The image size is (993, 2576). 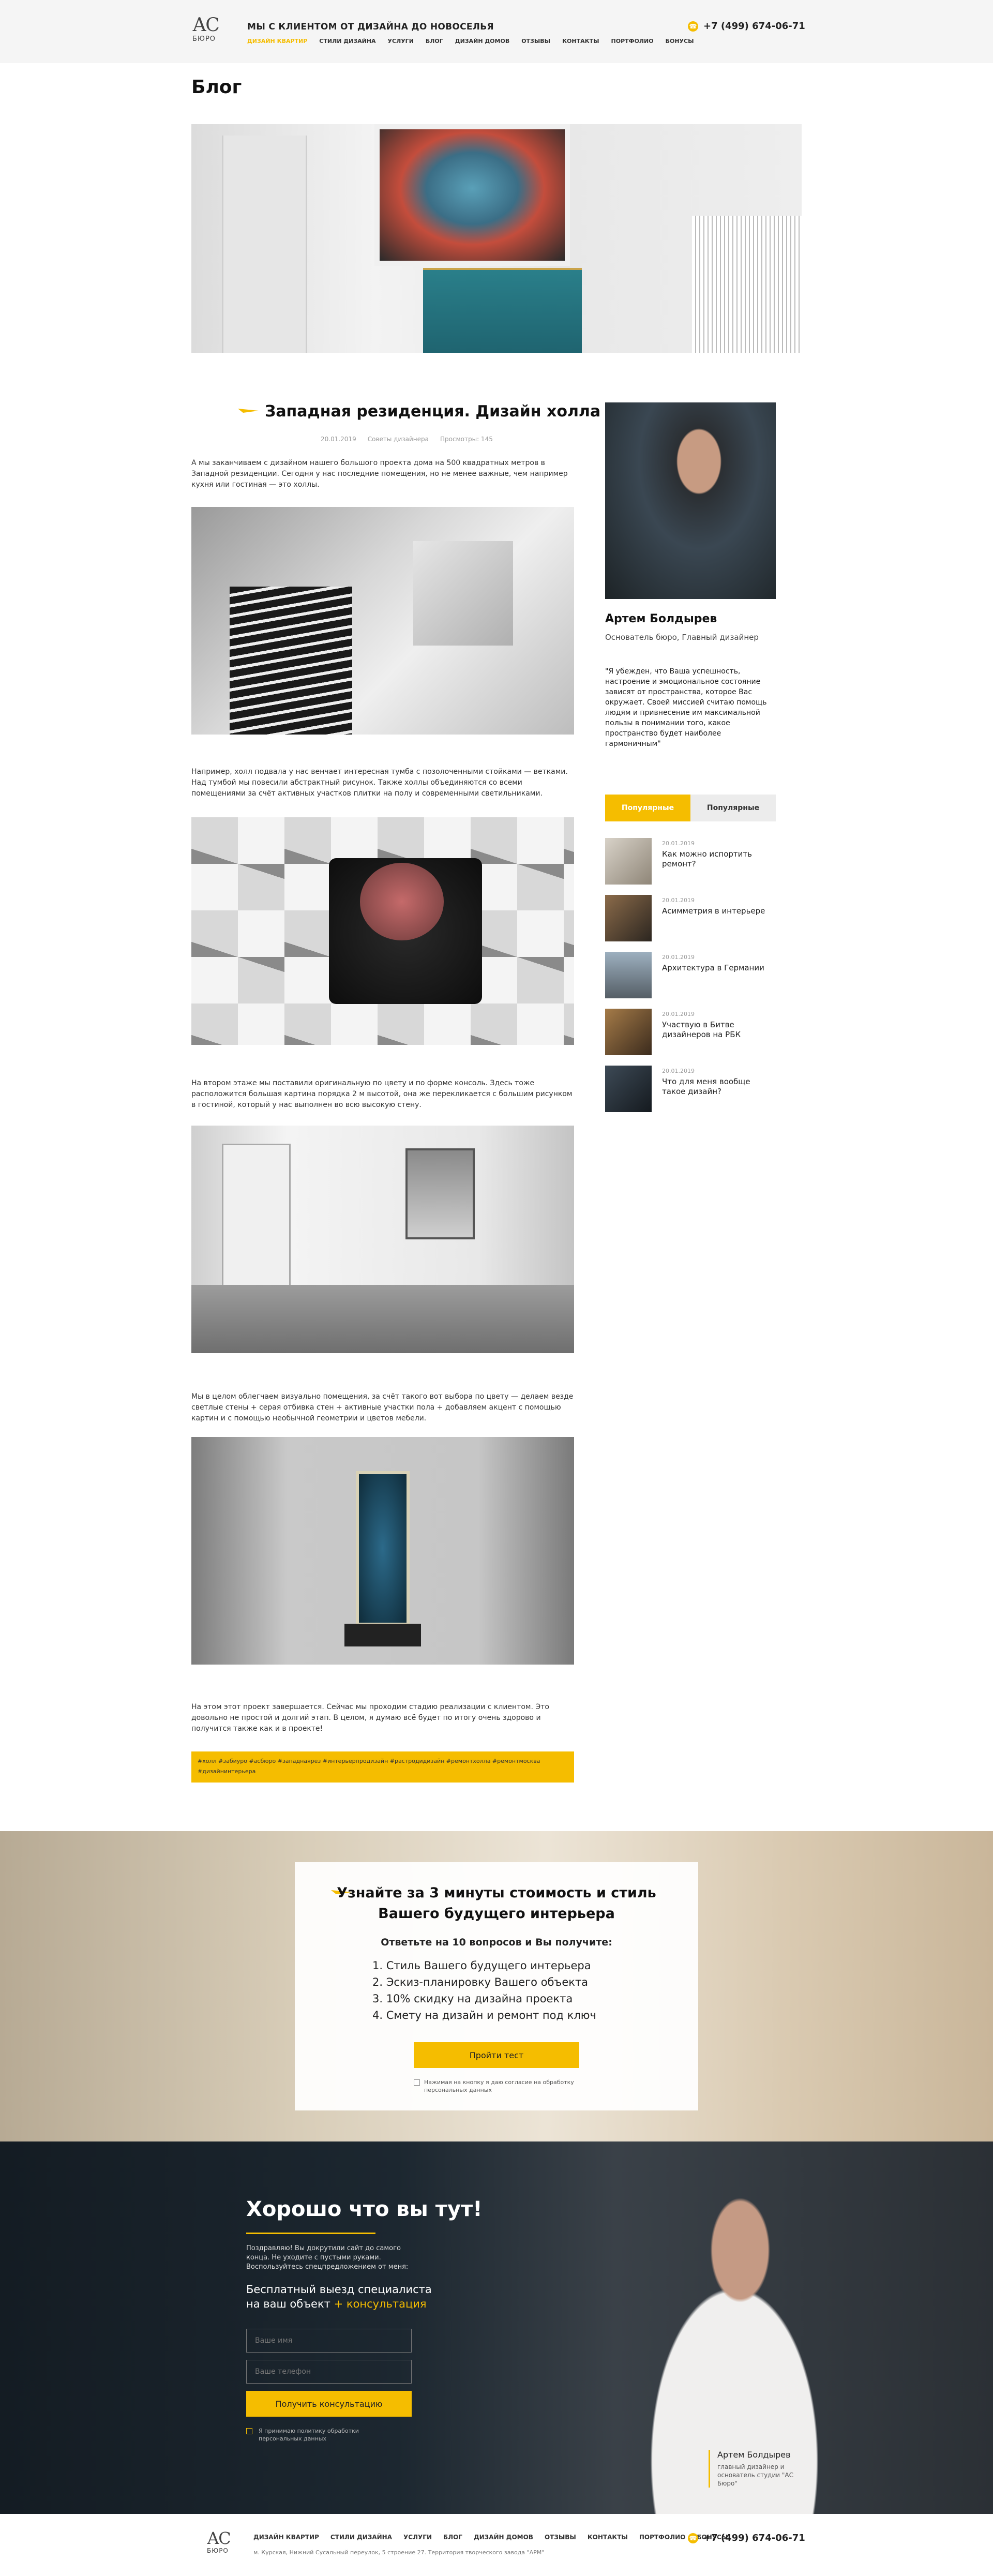 I want to click on sidebar-tabs: Популярные Популярные, so click(x=690, y=808).